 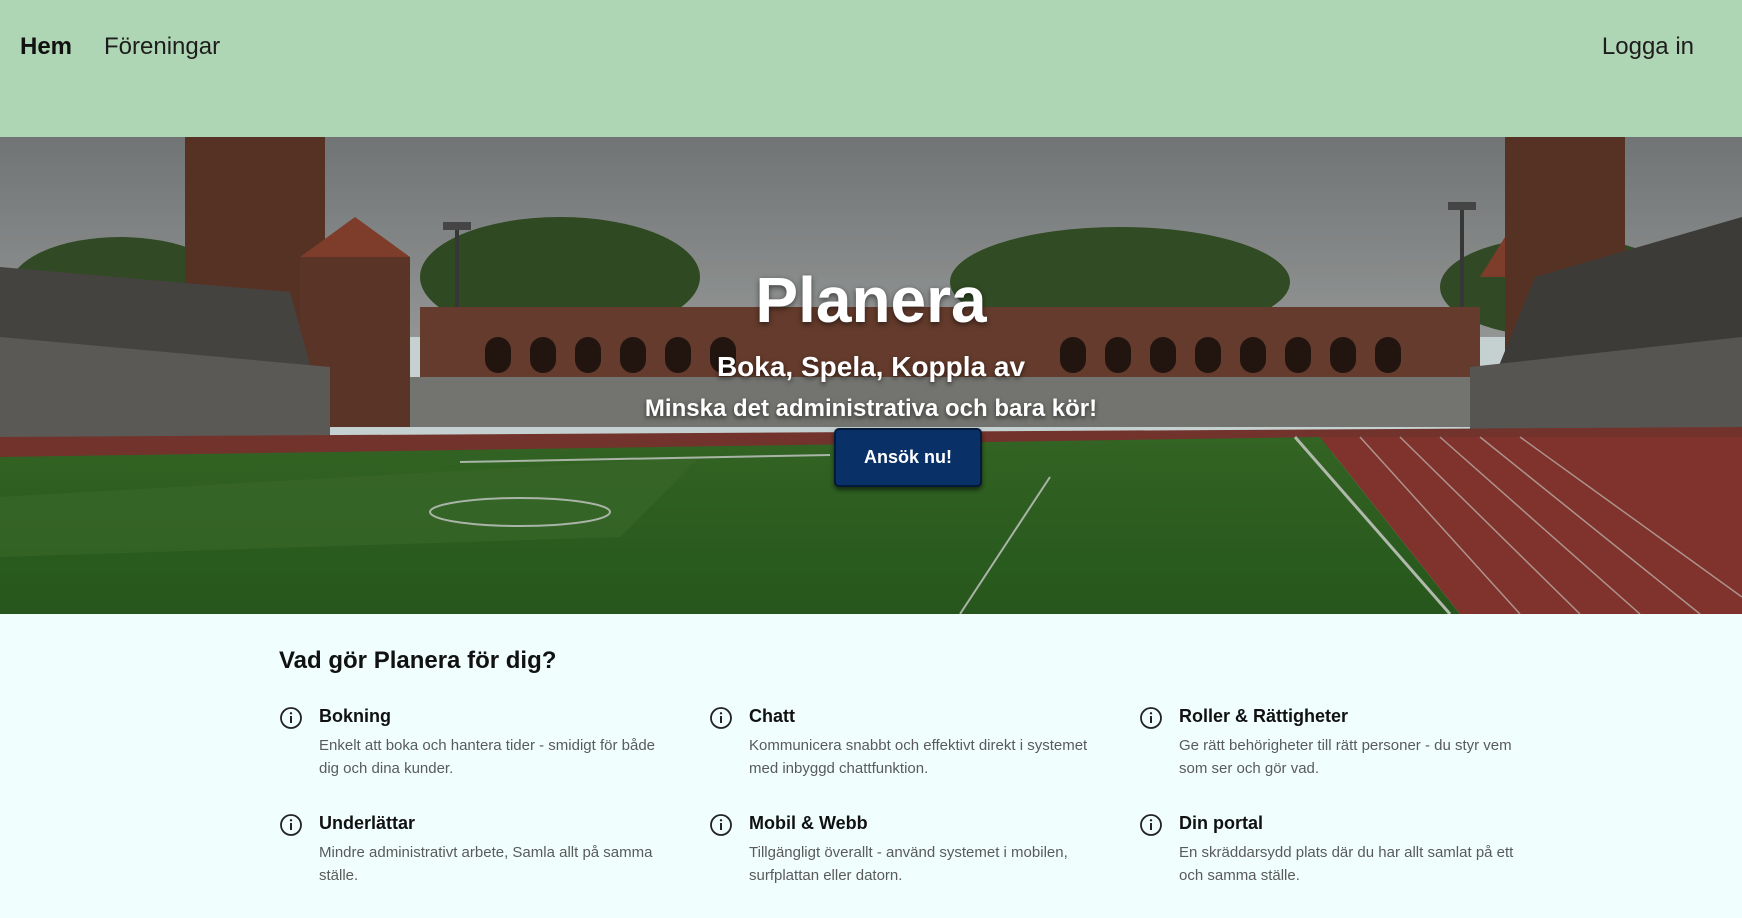 I want to click on top-navbar: Hem Föreningar Logga in, so click(x=871, y=68).